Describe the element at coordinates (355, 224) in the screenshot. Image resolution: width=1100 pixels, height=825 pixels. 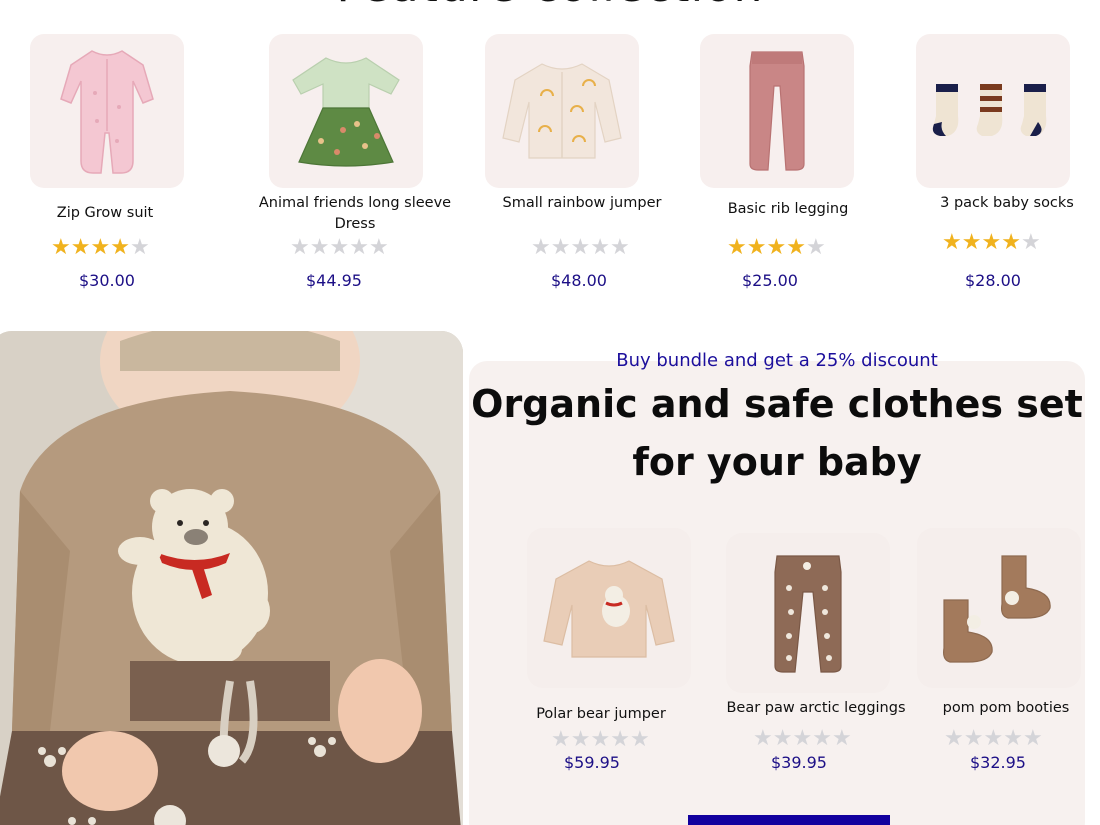
I see `product-name-line2: Dress` at that location.